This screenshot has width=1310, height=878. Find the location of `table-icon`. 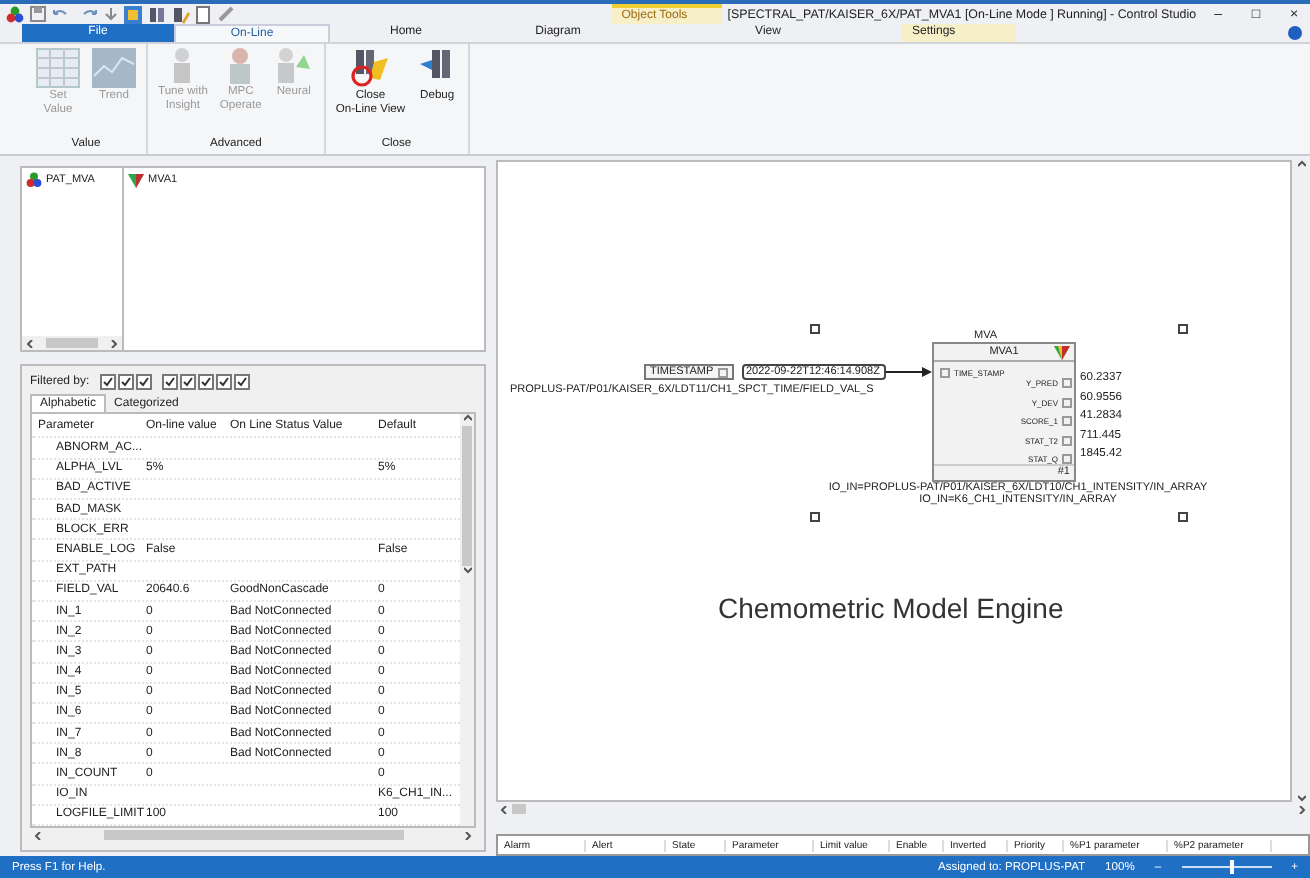

table-icon is located at coordinates (58, 68).